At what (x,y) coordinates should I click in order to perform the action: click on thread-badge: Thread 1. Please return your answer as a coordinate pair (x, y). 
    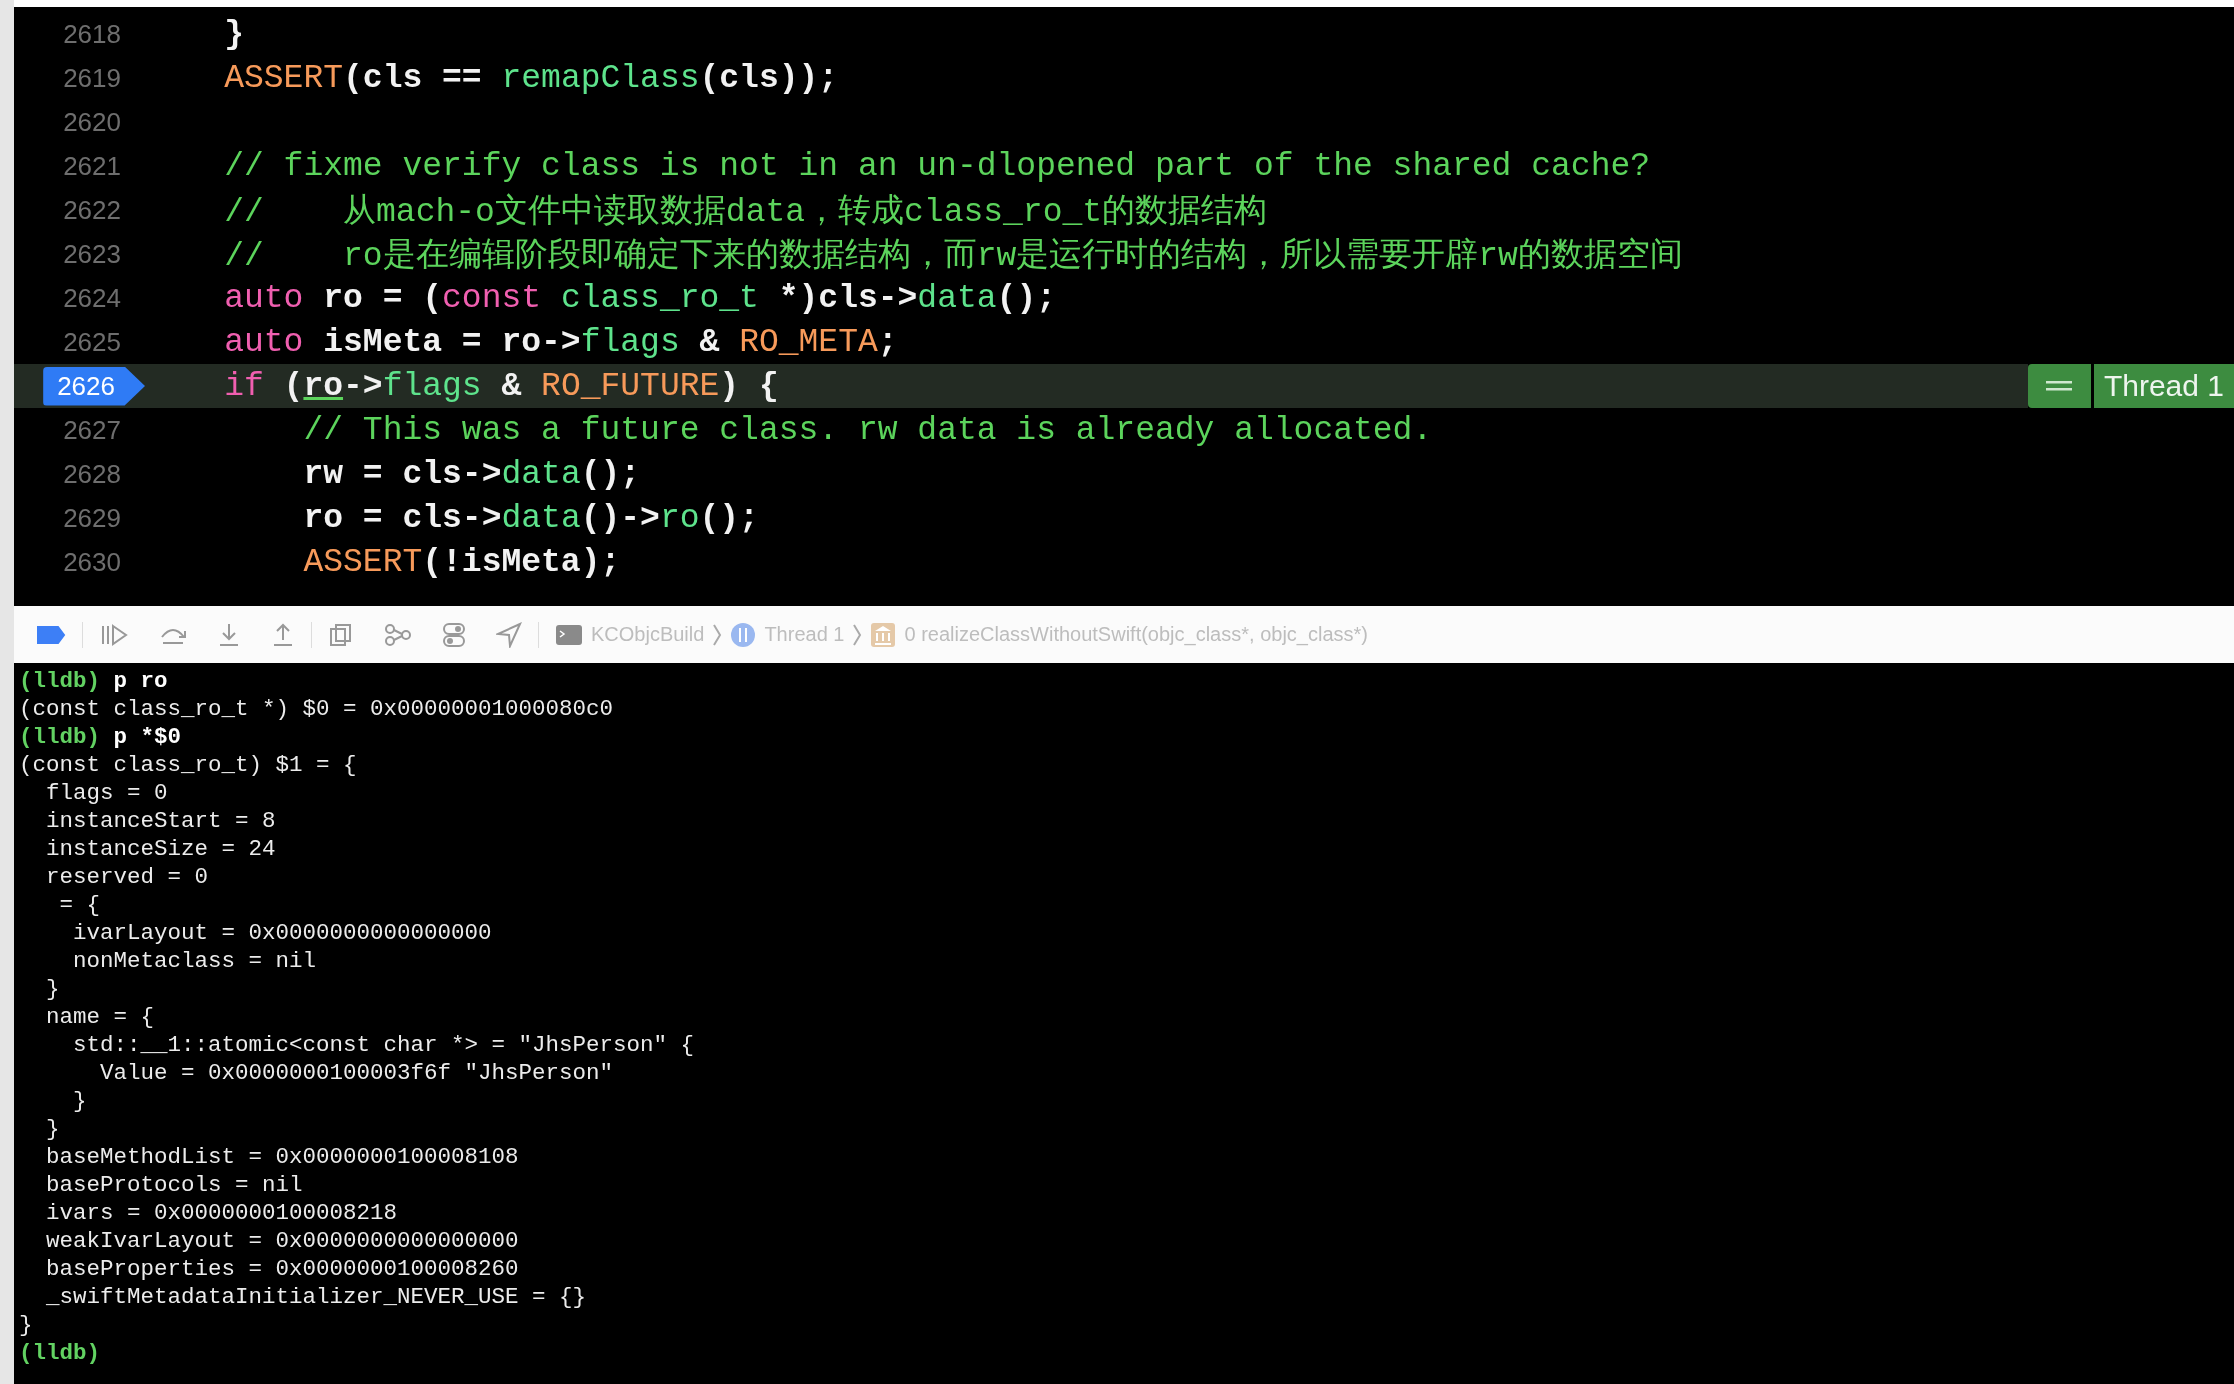
    Looking at the image, I should click on (2130, 386).